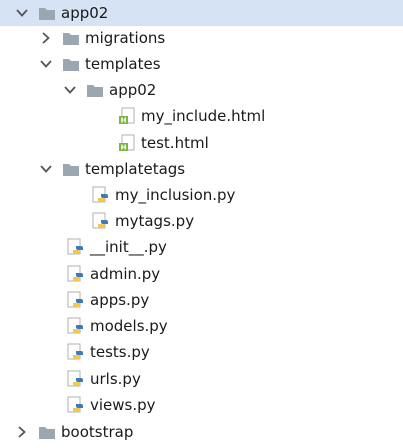  Describe the element at coordinates (201, 432) in the screenshot. I see `tree-node-bootstrap: bootstrap` at that location.